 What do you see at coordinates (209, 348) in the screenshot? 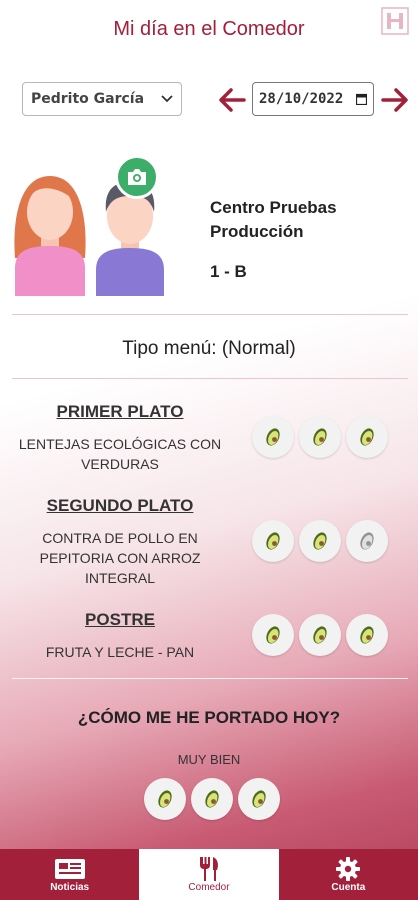
I see `menu-type: Tipo menú: (Normal)` at bounding box center [209, 348].